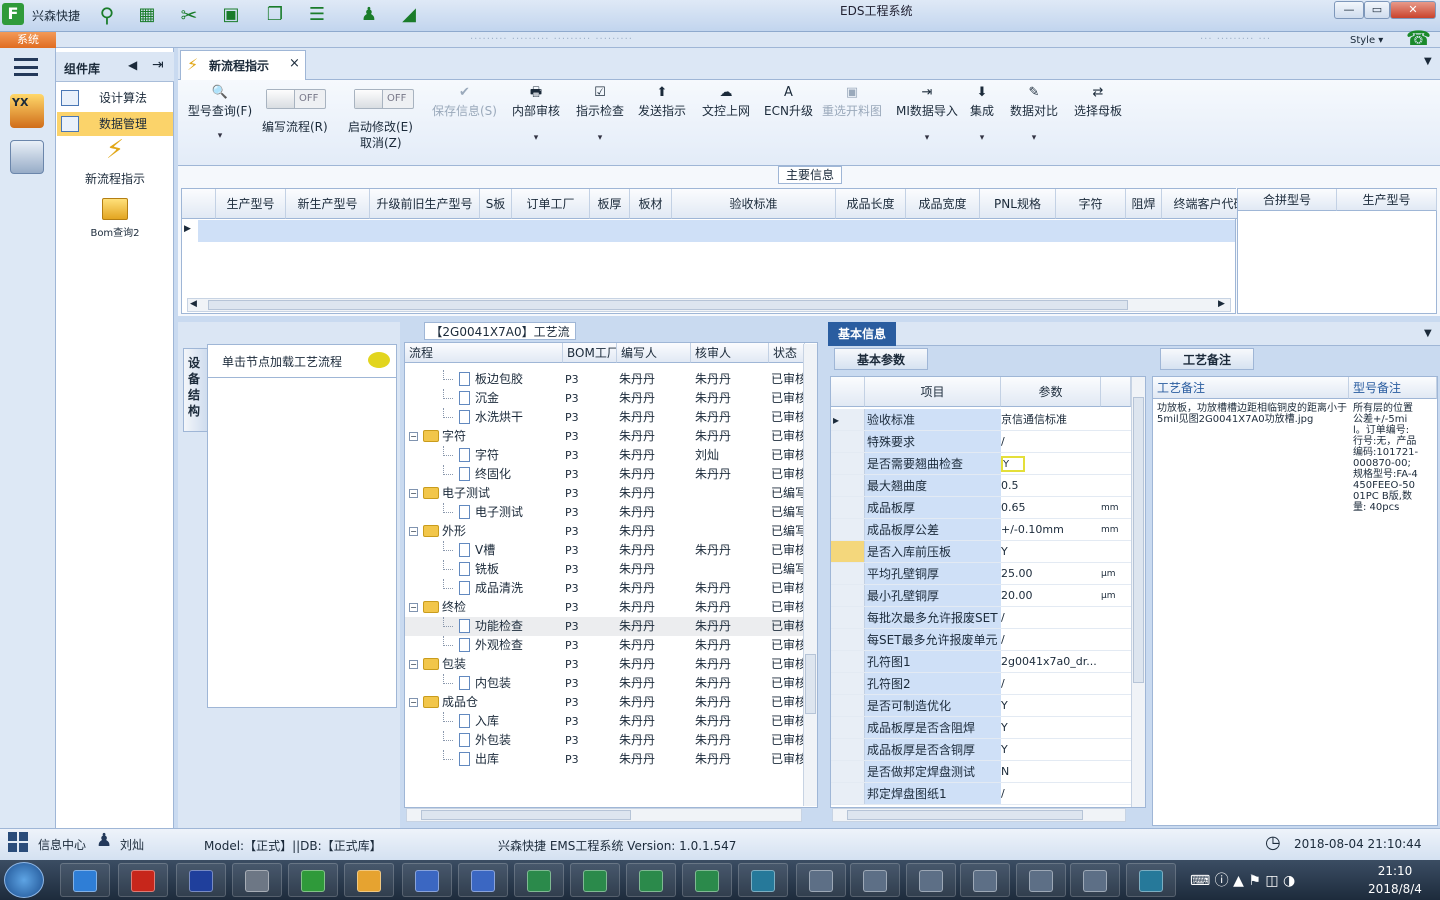  I want to click on param-value: 京信通信标准, so click(1051, 420).